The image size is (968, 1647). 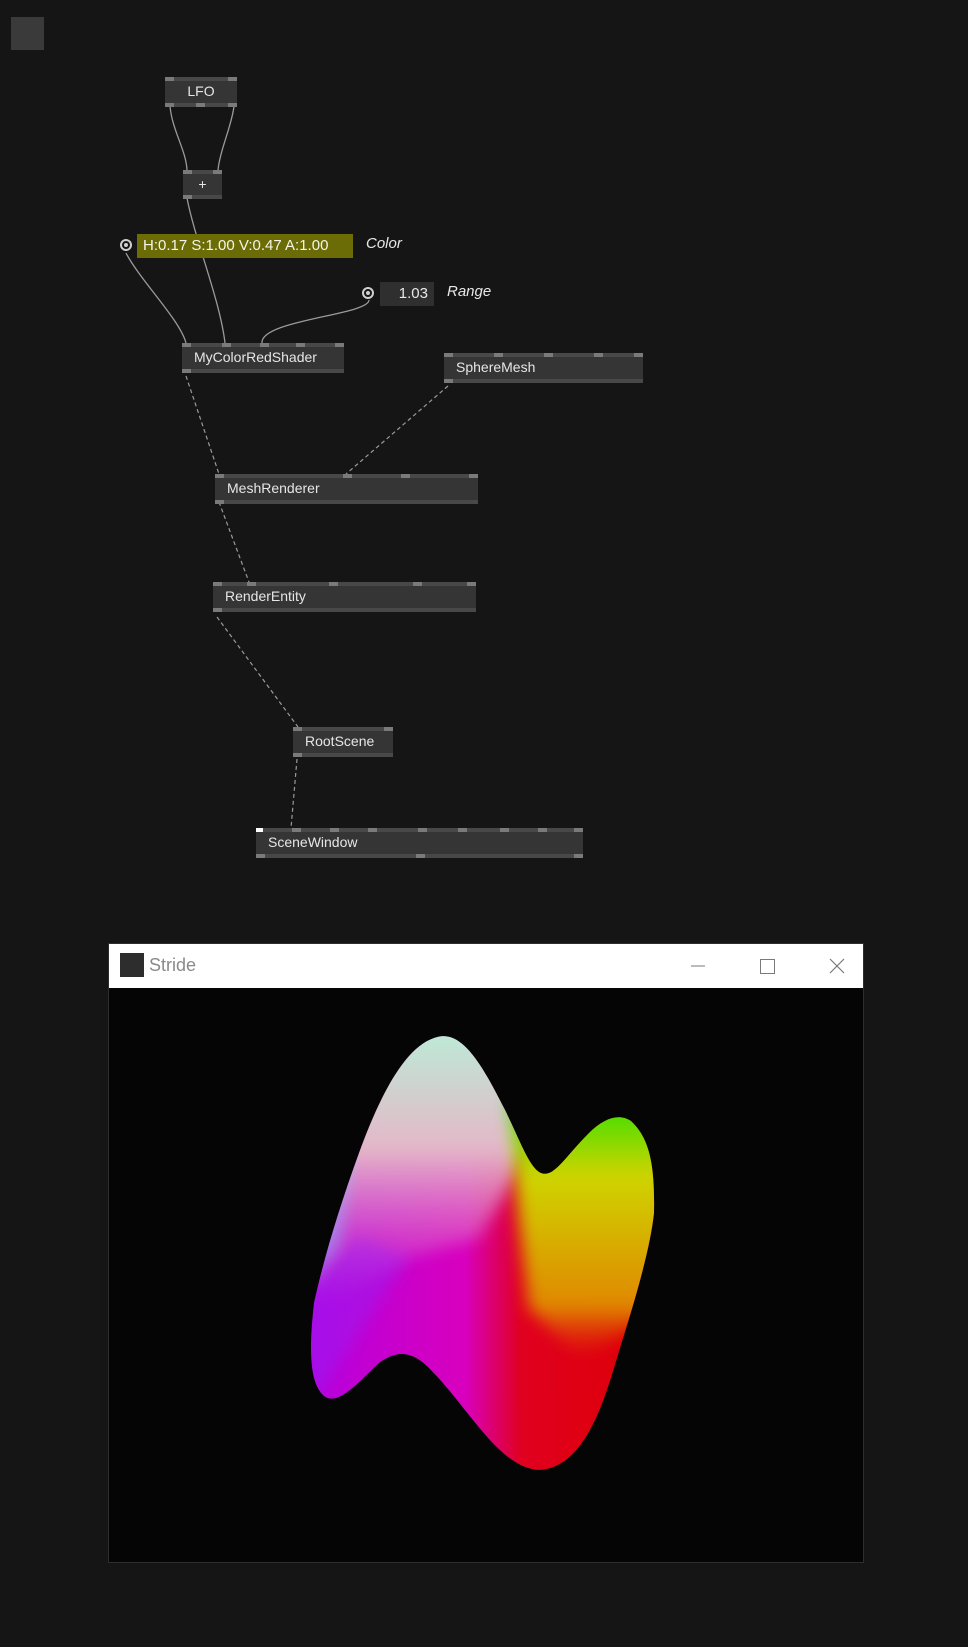 I want to click on range-input-box: 1.03, so click(x=407, y=294).